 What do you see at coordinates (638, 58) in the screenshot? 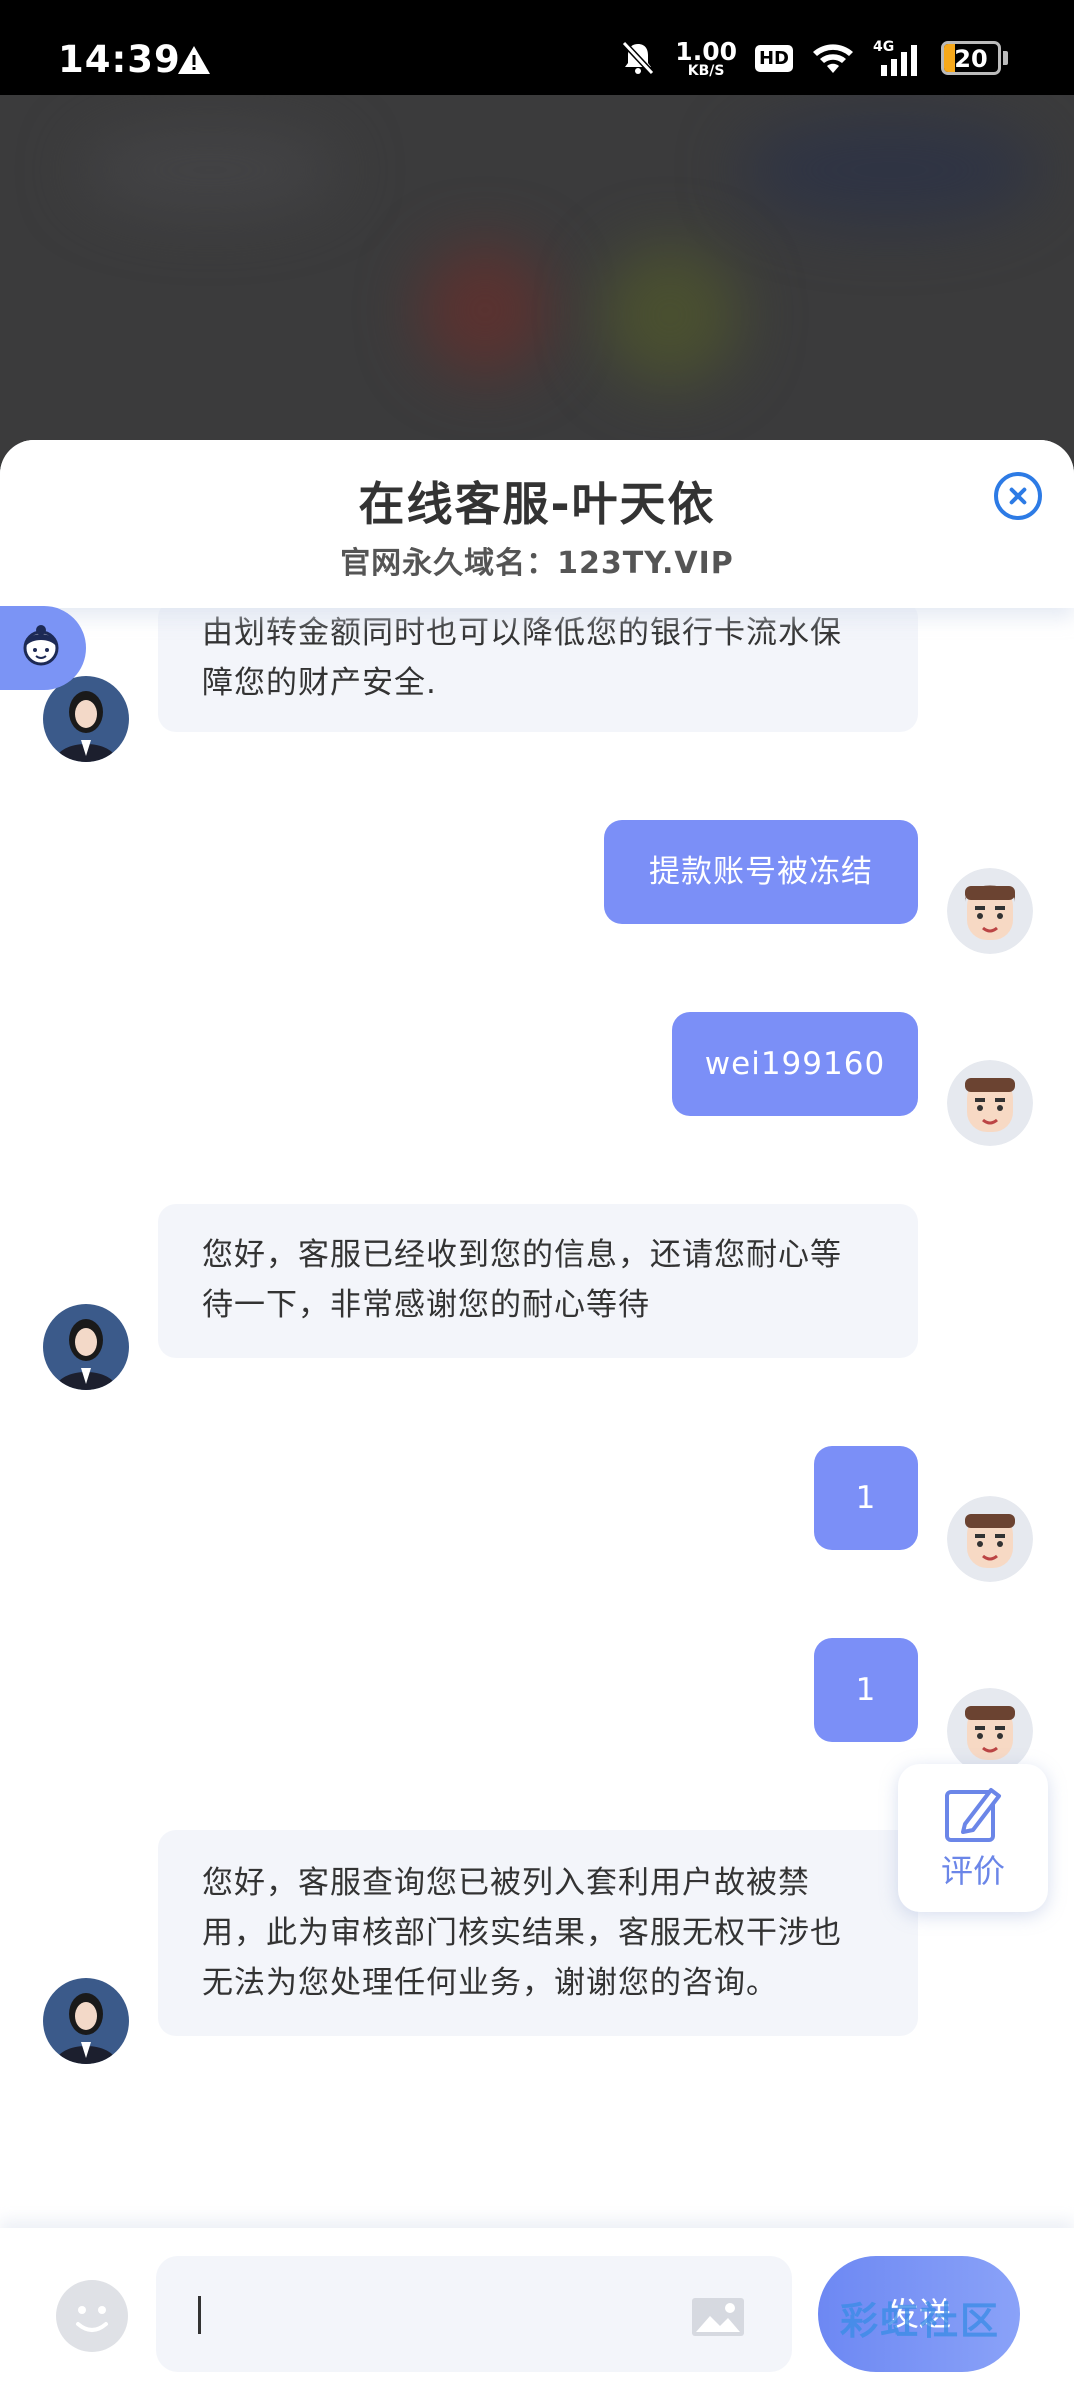
I see `bell-muted-icon` at bounding box center [638, 58].